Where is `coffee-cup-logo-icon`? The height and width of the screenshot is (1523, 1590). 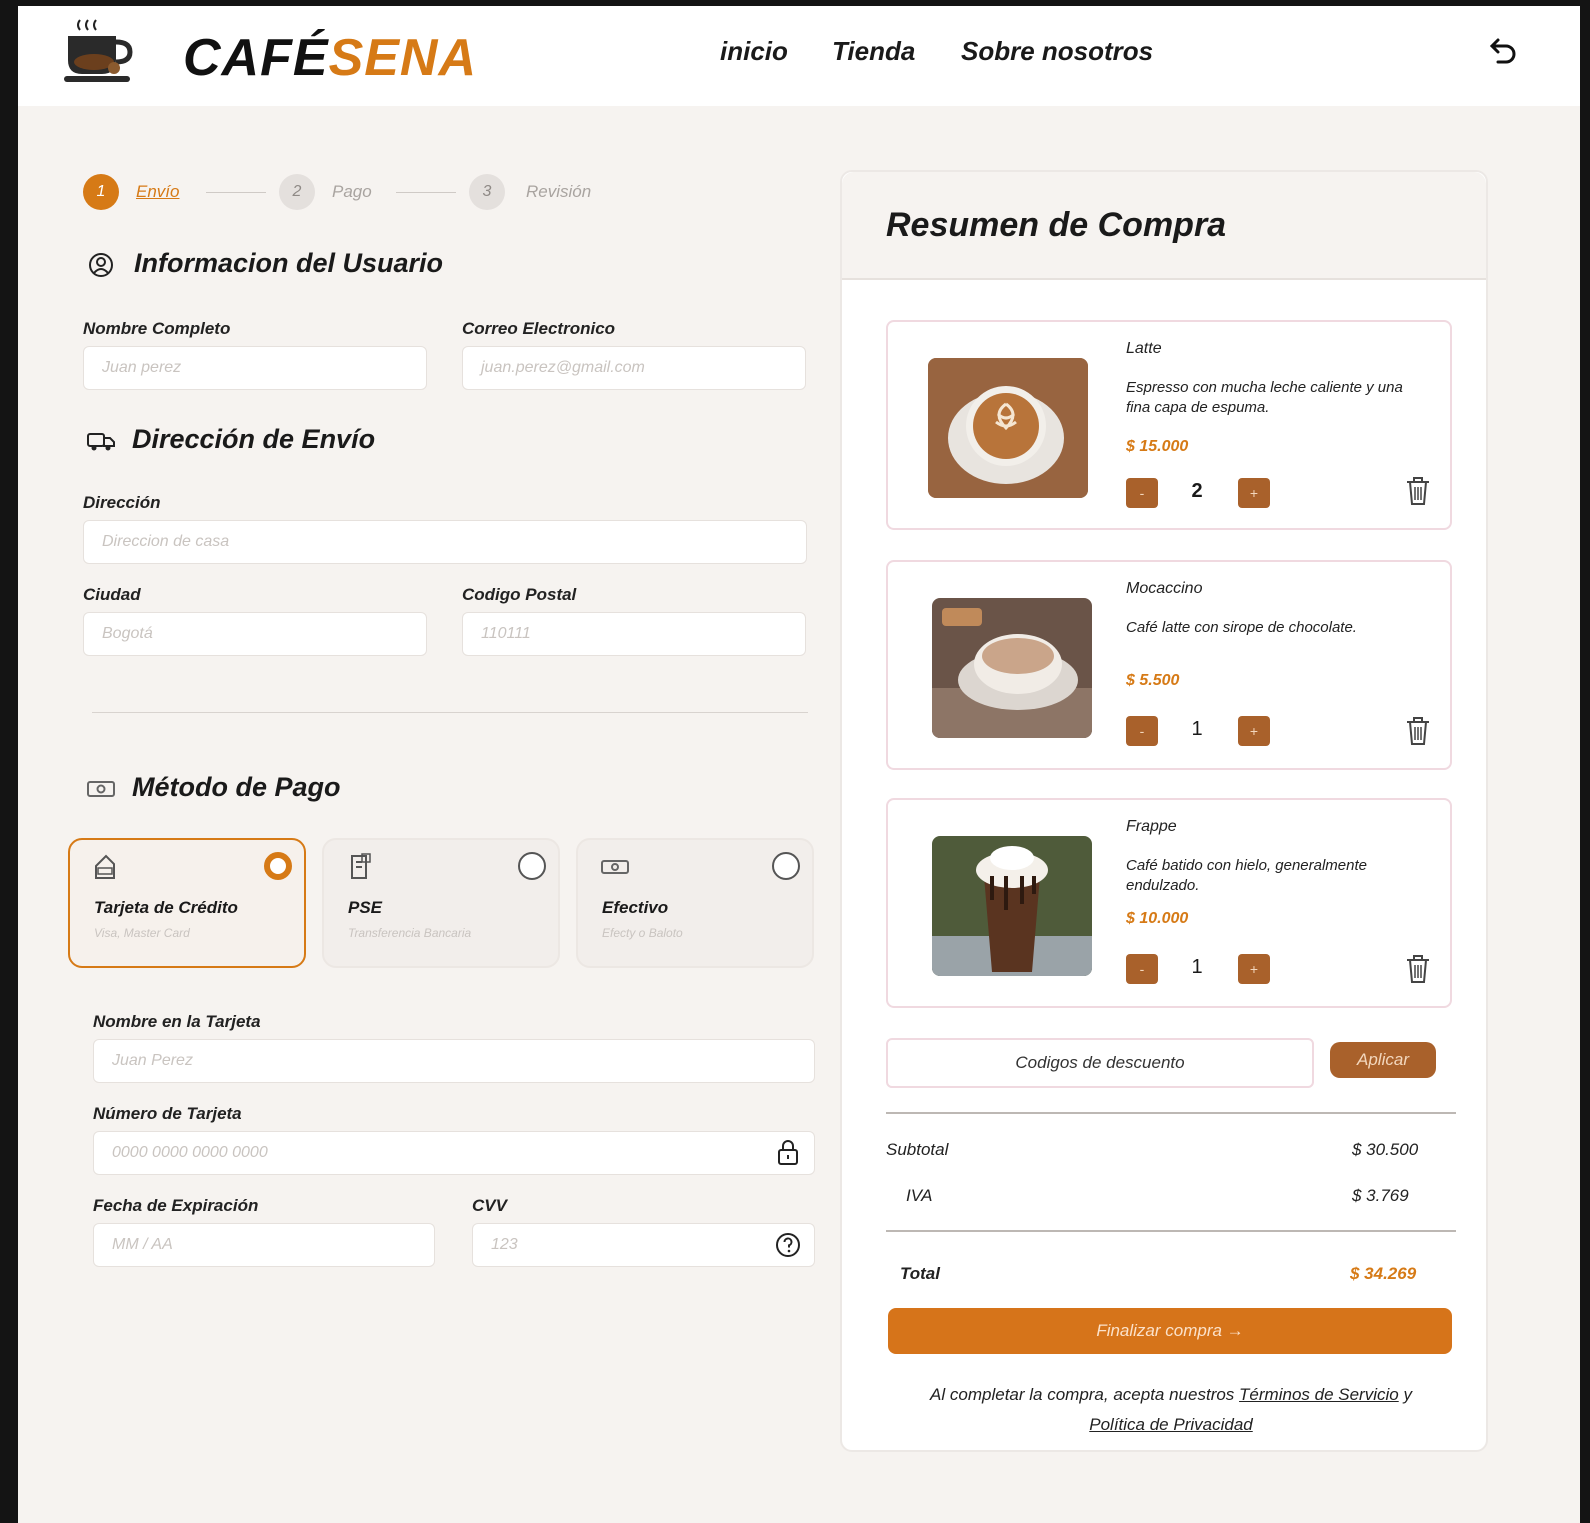
coffee-cup-logo-icon is located at coordinates (98, 50).